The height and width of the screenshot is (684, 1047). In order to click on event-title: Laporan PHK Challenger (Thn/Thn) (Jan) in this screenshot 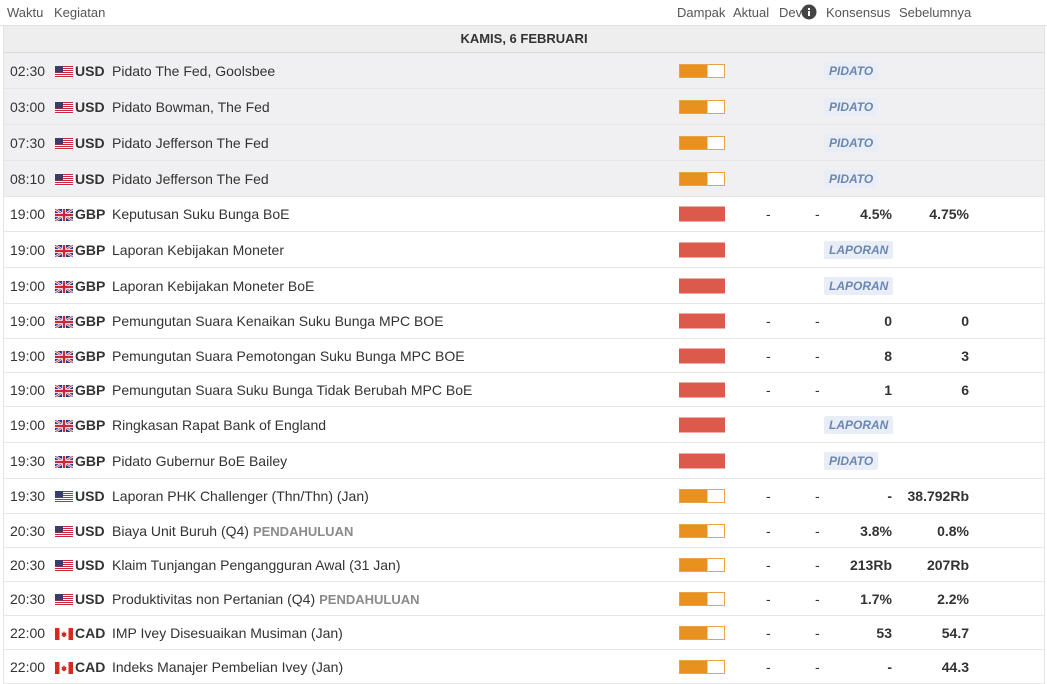, I will do `click(240, 496)`.